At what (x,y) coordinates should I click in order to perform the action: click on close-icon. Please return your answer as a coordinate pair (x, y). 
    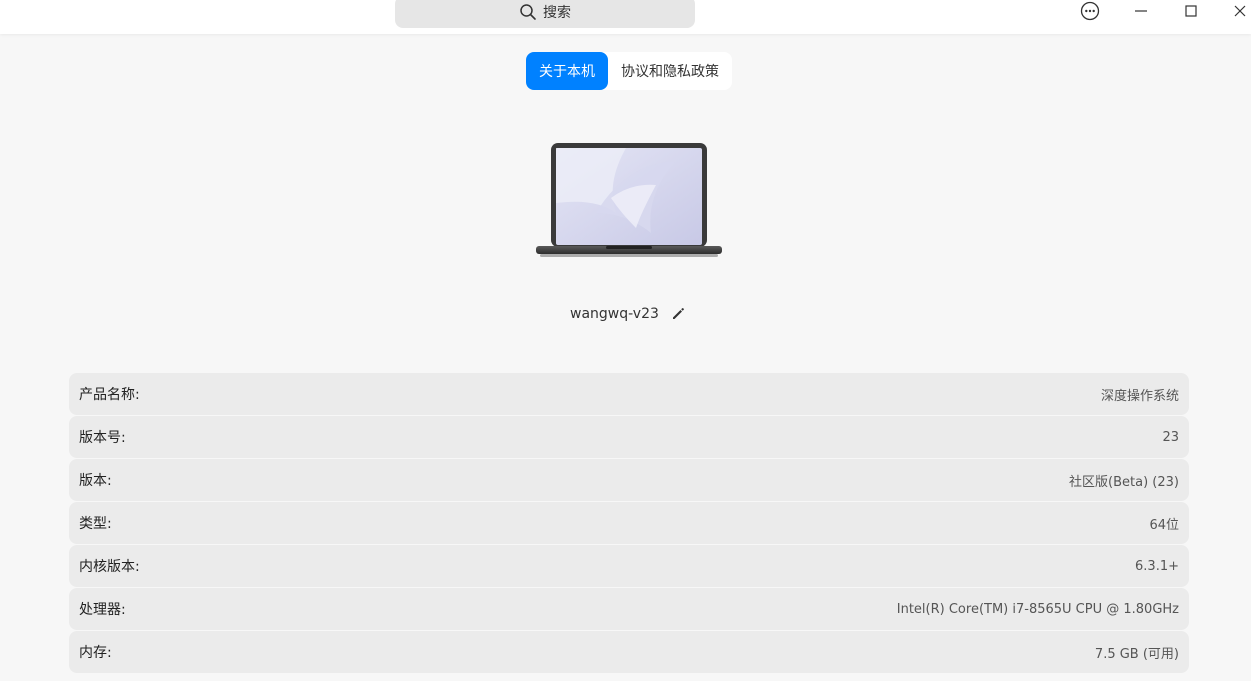
    Looking at the image, I should click on (1240, 11).